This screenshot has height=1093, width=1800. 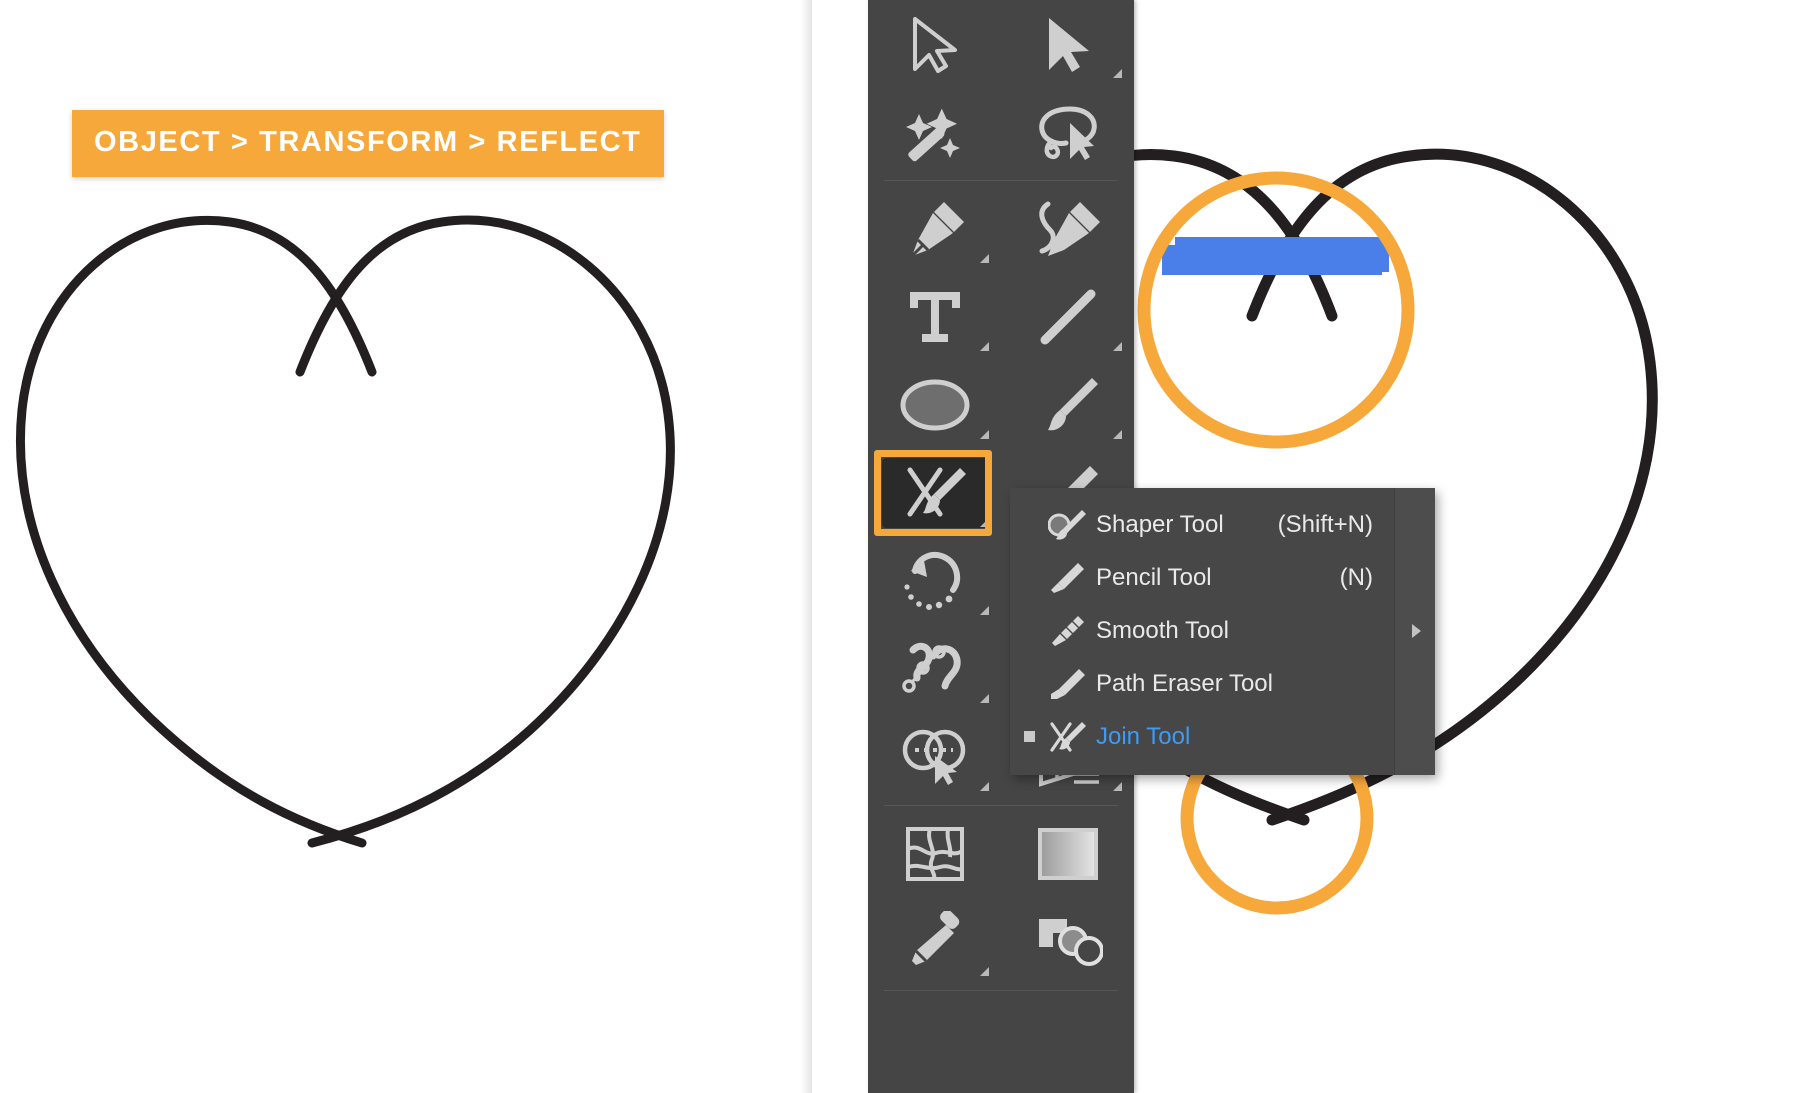 I want to click on menu-item-shortcut: (Shift+N), so click(x=1325, y=524).